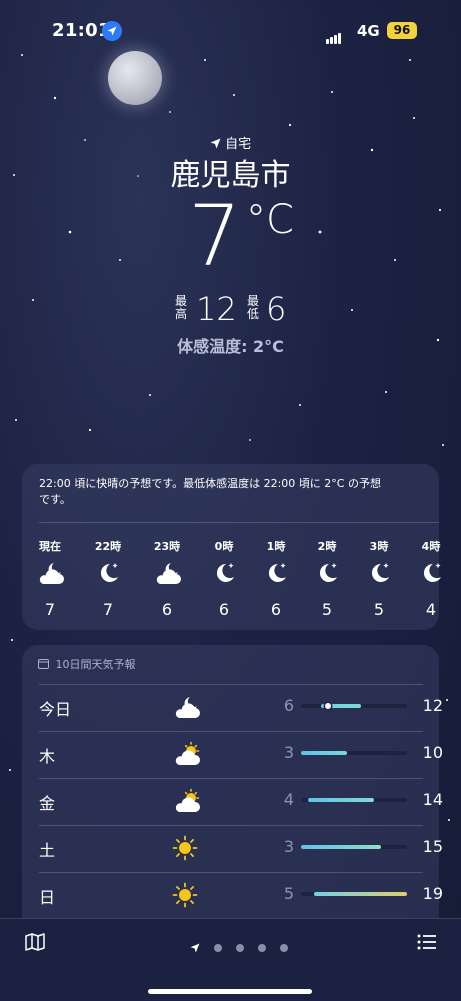 Image resolution: width=461 pixels, height=1001 pixels. Describe the element at coordinates (224, 546) in the screenshot. I see `hour-label: 0時` at that location.